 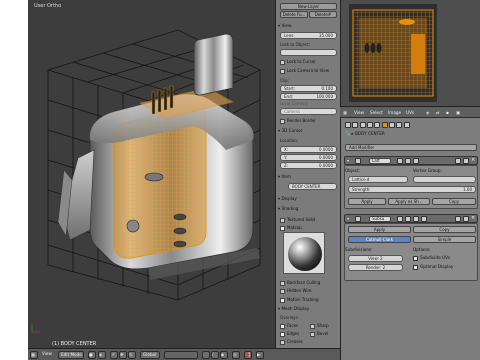 I want to click on select-mode-icon: ▪, so click(x=447, y=112).